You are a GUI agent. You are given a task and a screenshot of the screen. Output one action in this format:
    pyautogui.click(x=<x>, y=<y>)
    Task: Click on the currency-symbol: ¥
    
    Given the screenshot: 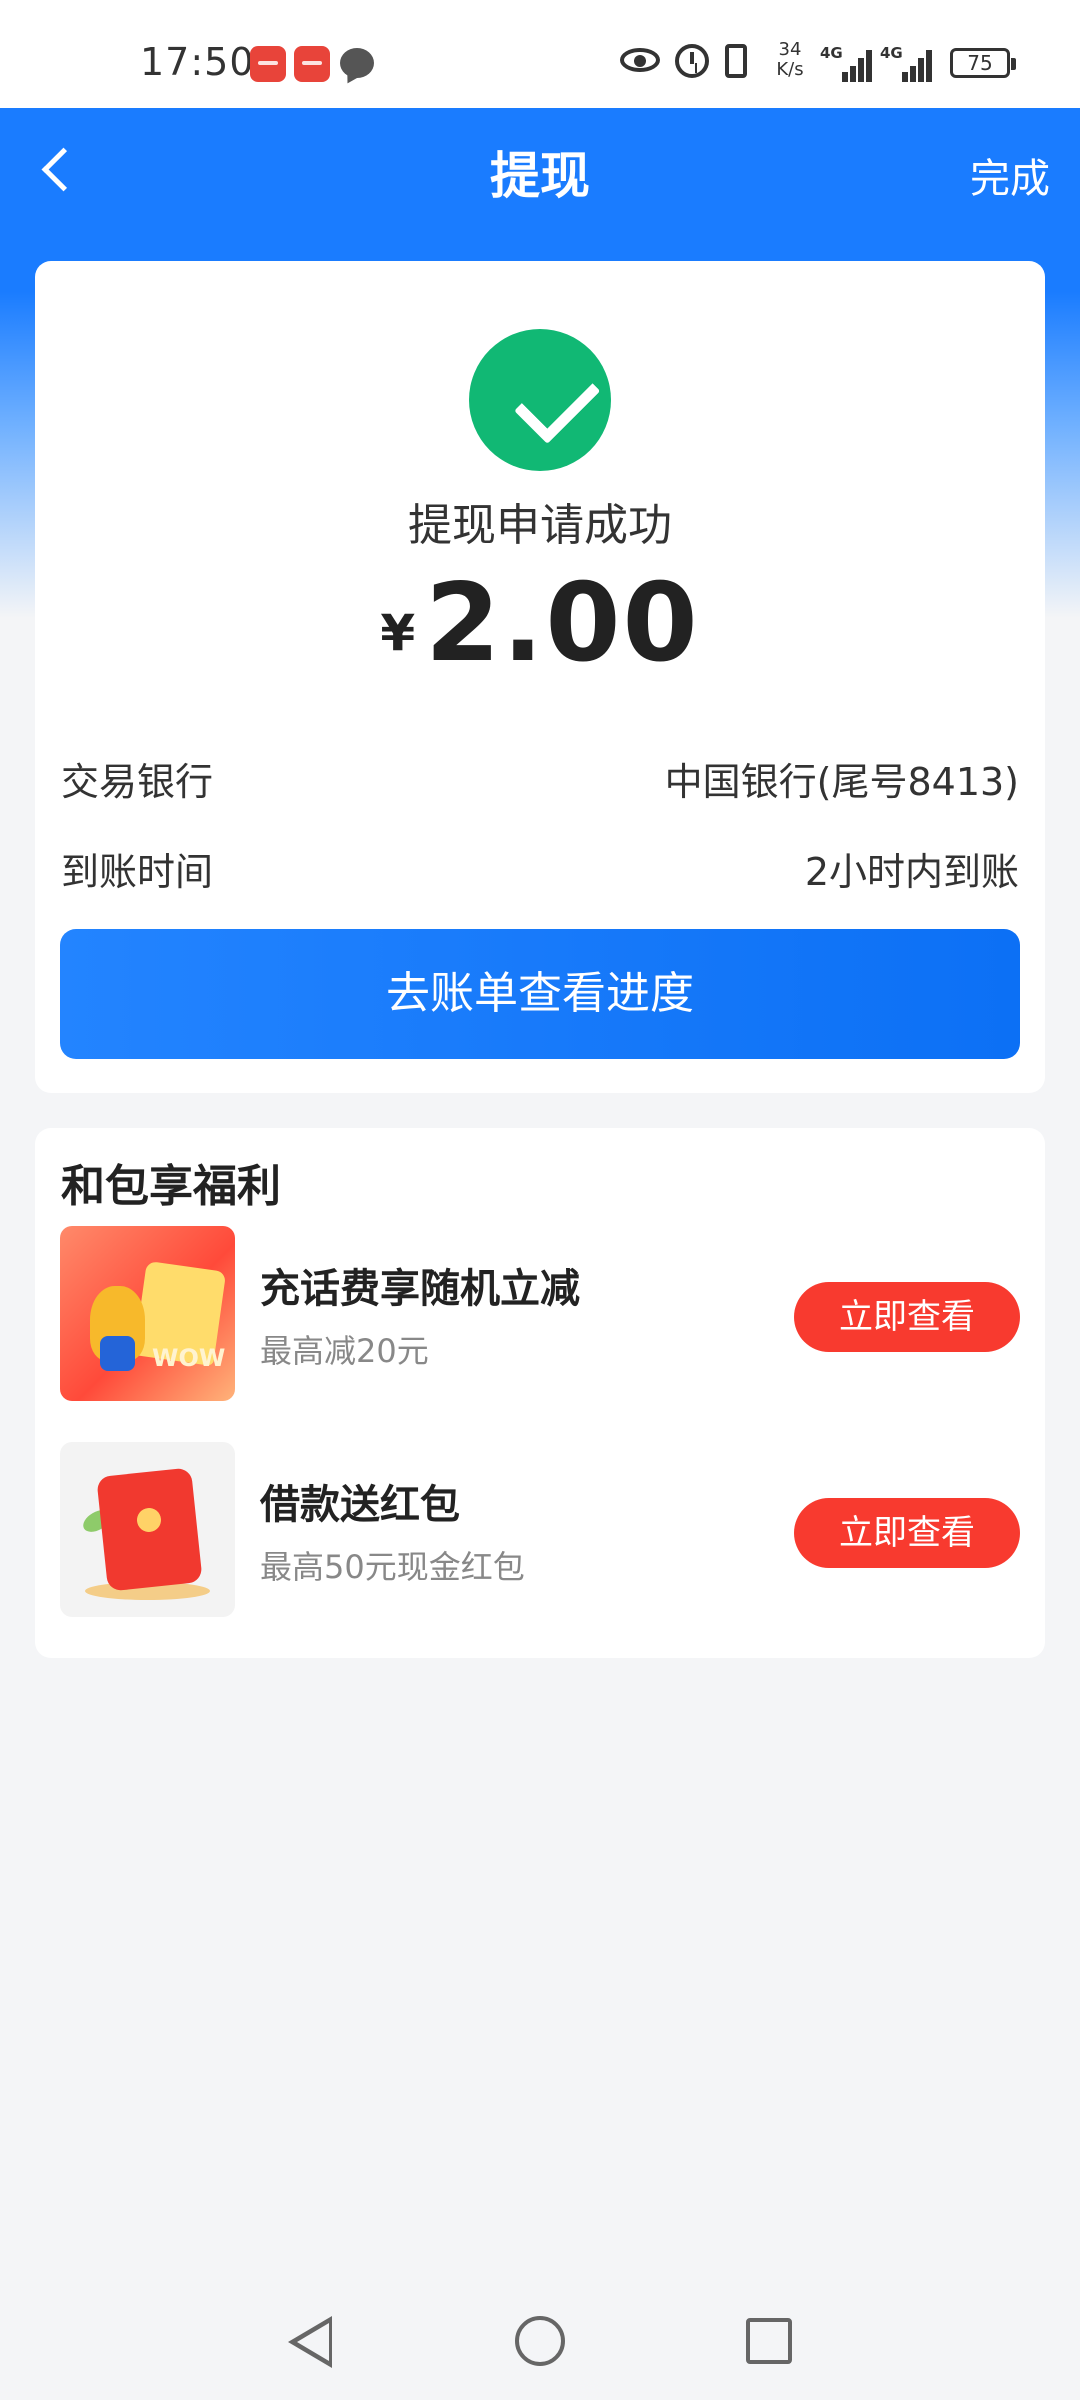 What is the action you would take?
    pyautogui.click(x=398, y=633)
    